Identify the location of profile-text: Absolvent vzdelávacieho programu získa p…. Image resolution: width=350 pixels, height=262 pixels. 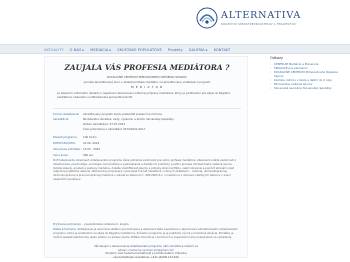
(144, 170).